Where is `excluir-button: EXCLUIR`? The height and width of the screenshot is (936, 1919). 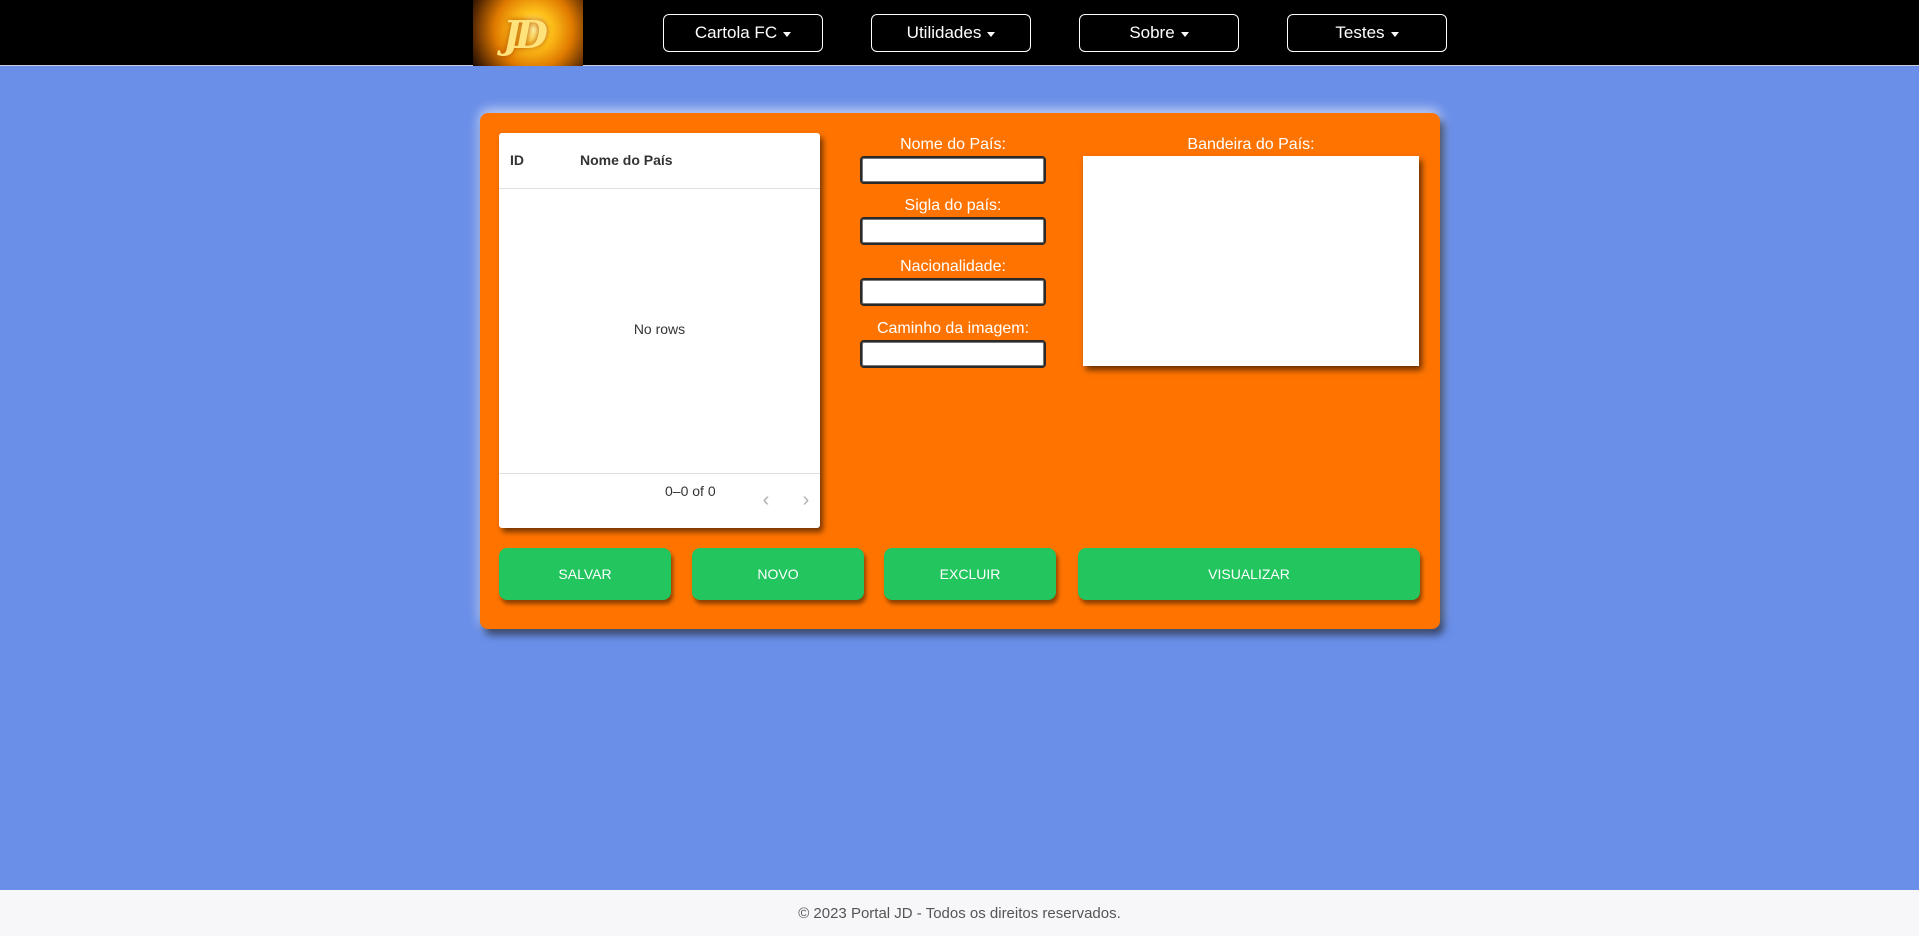
excluir-button: EXCLUIR is located at coordinates (970, 574).